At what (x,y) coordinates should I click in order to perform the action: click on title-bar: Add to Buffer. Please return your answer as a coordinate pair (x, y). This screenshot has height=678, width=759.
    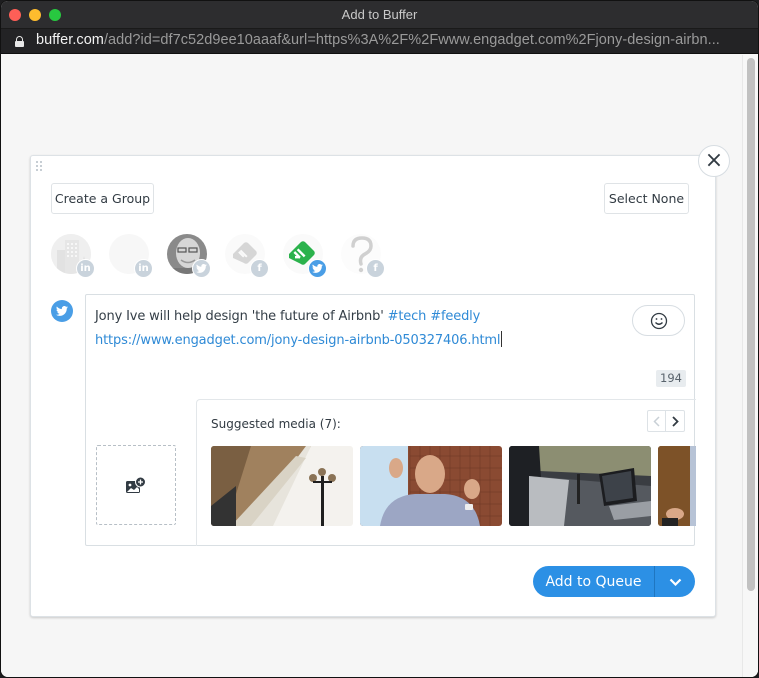
    Looking at the image, I should click on (379, 15).